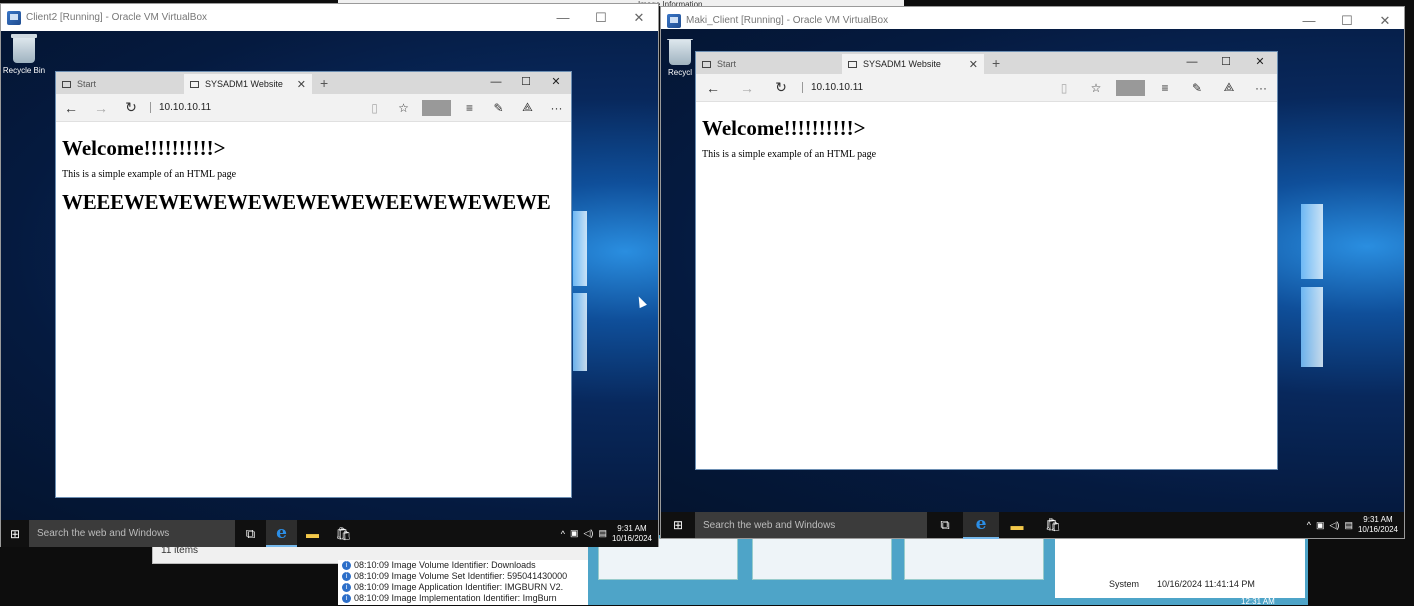 This screenshot has width=1414, height=606. Describe the element at coordinates (986, 88) in the screenshot. I see `navigation-bar: ← → ↻ 10.10.10.11 ▯ ☆ ≡ ✎ ⟁ ···` at that location.